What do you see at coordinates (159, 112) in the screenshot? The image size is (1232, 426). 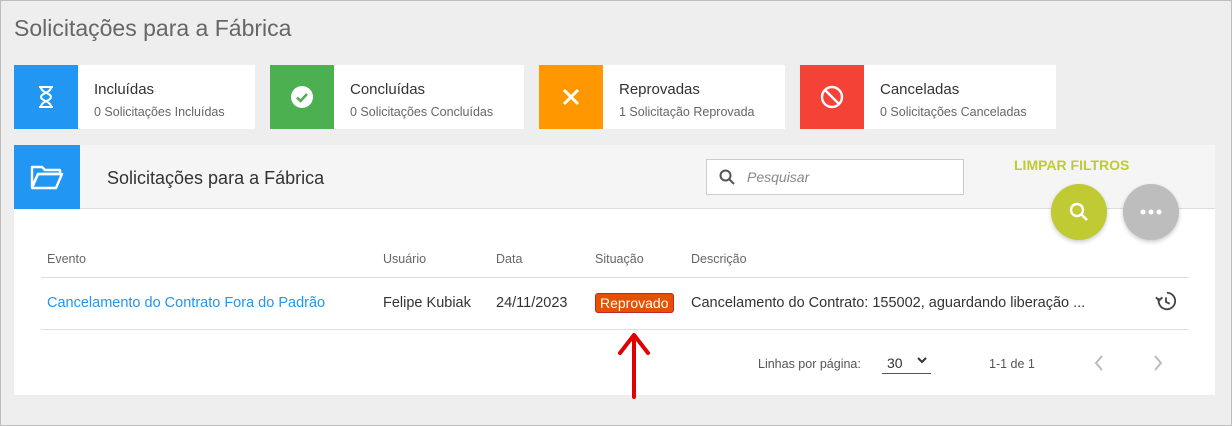 I see `card-subtitle: 0 Solicitações Incluídas` at bounding box center [159, 112].